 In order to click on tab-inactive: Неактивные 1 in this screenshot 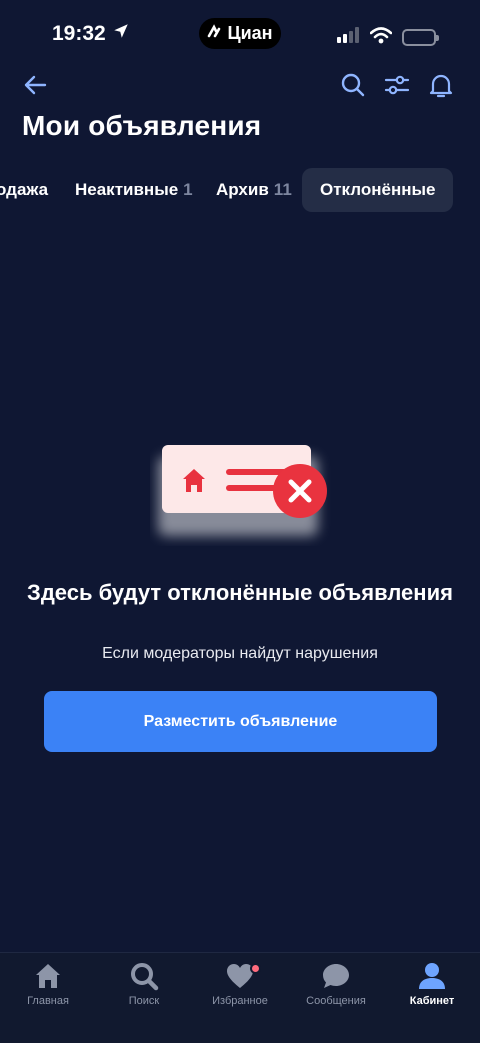, I will do `click(134, 190)`.